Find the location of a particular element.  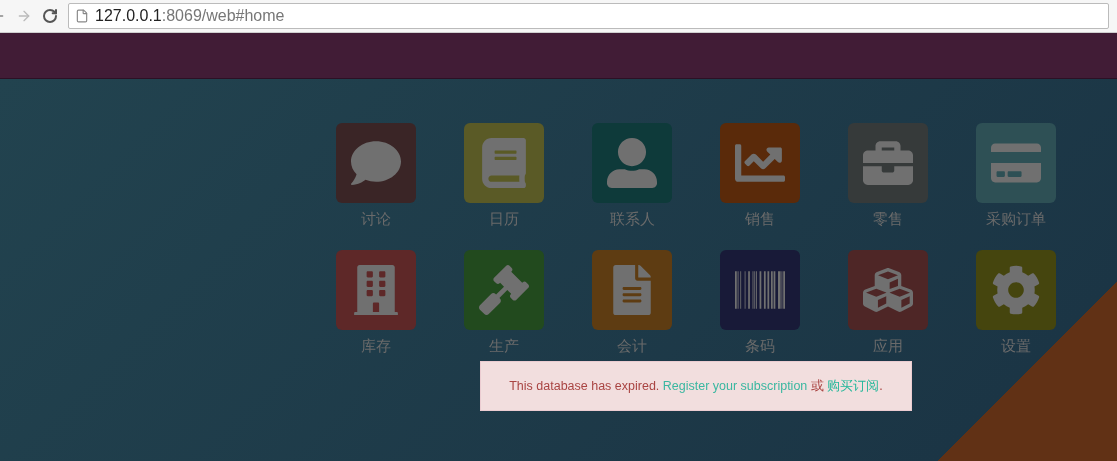

forward-icon is located at coordinates (24, 16).